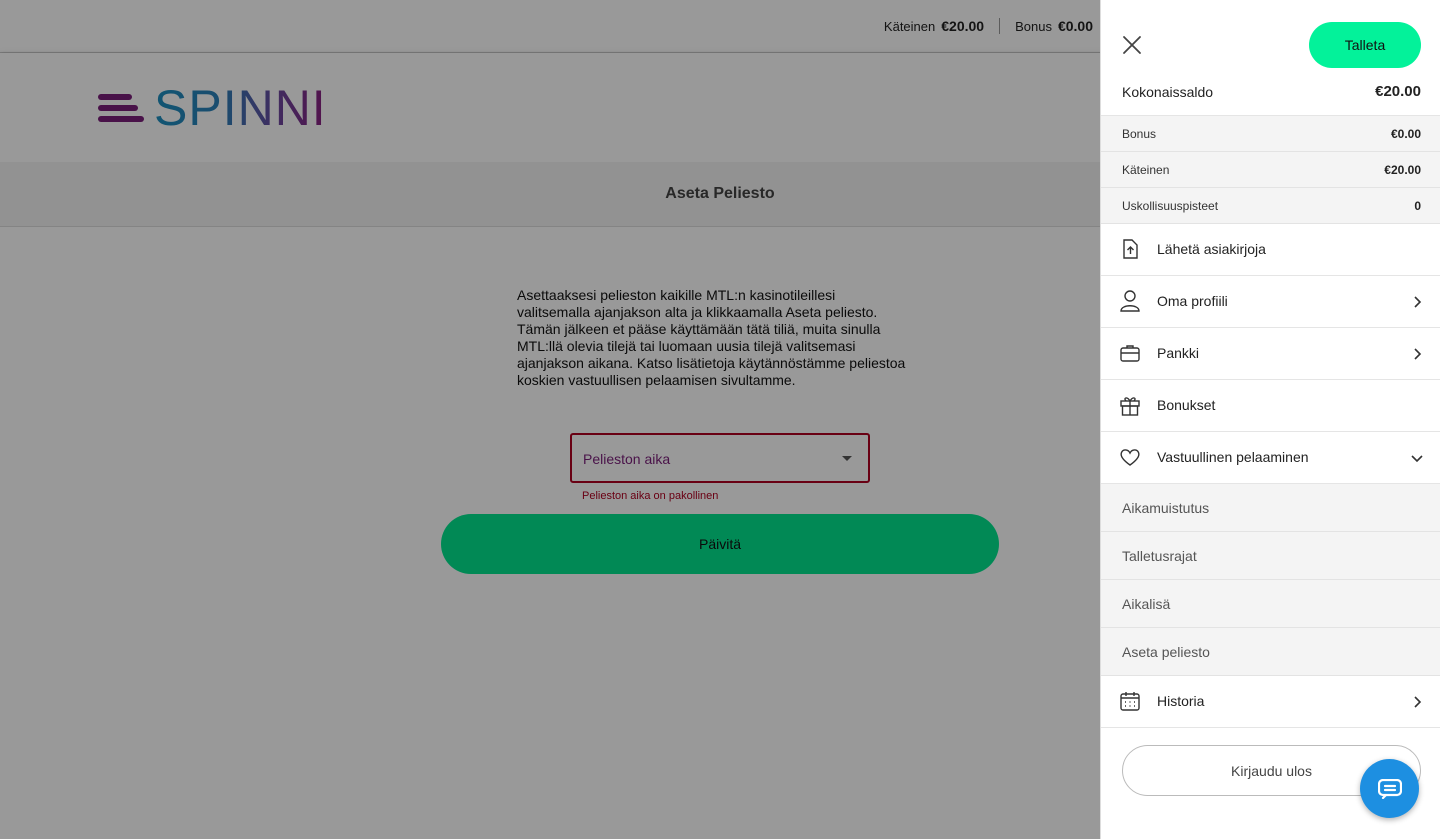 The height and width of the screenshot is (839, 1440). I want to click on menu-item-profile: Oma profiili, so click(1270, 302).